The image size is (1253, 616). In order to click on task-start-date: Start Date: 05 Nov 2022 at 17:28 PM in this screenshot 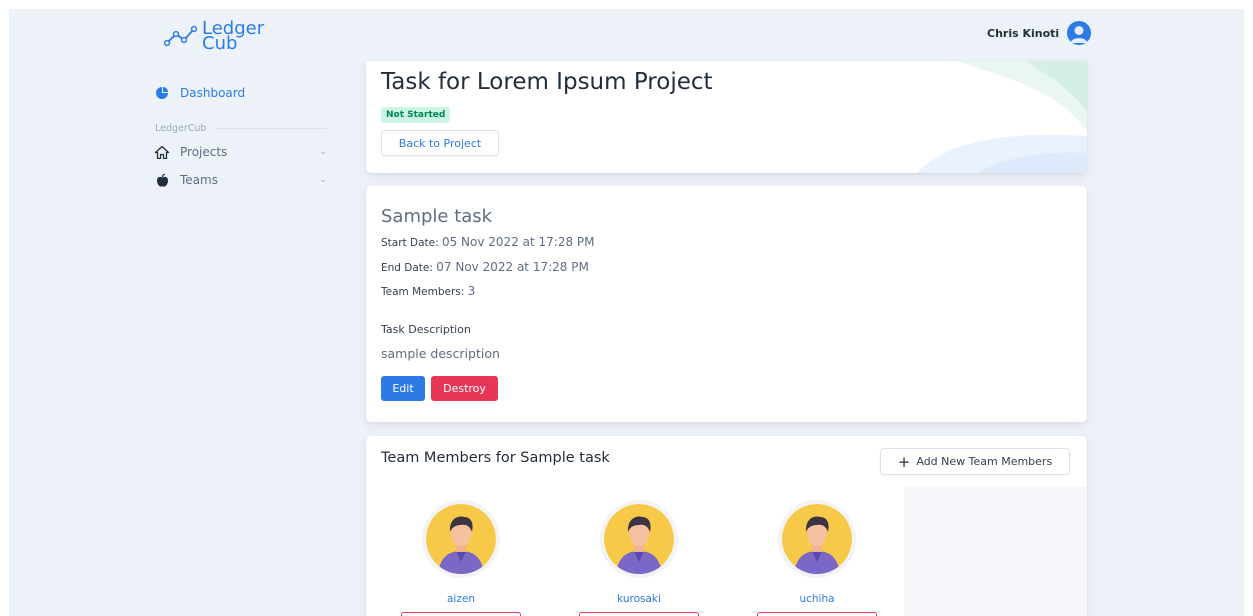, I will do `click(488, 242)`.